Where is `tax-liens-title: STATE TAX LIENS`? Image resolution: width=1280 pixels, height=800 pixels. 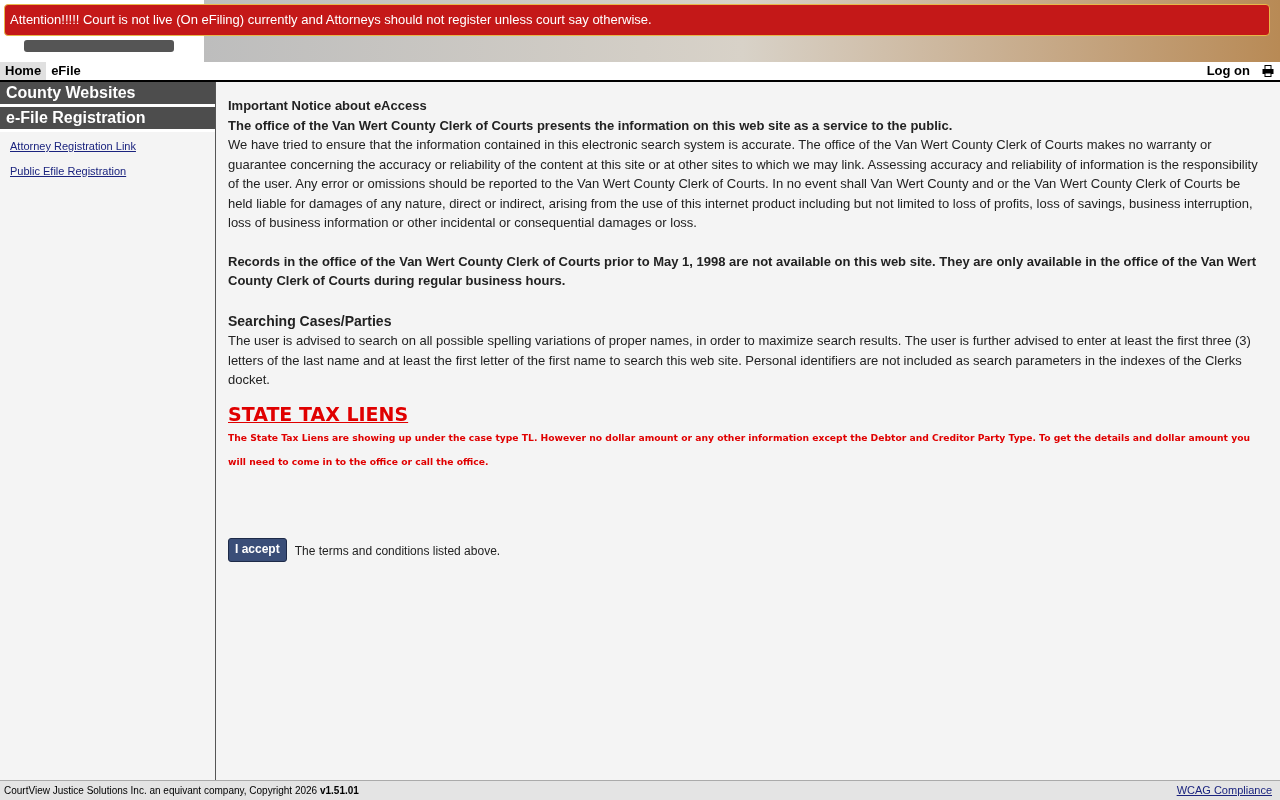 tax-liens-title: STATE TAX LIENS is located at coordinates (319, 413).